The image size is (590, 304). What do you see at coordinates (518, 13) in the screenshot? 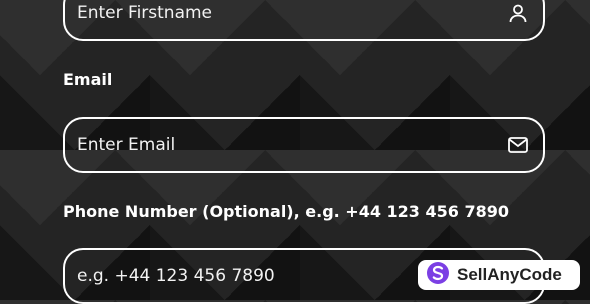
I see `user-icon` at bounding box center [518, 13].